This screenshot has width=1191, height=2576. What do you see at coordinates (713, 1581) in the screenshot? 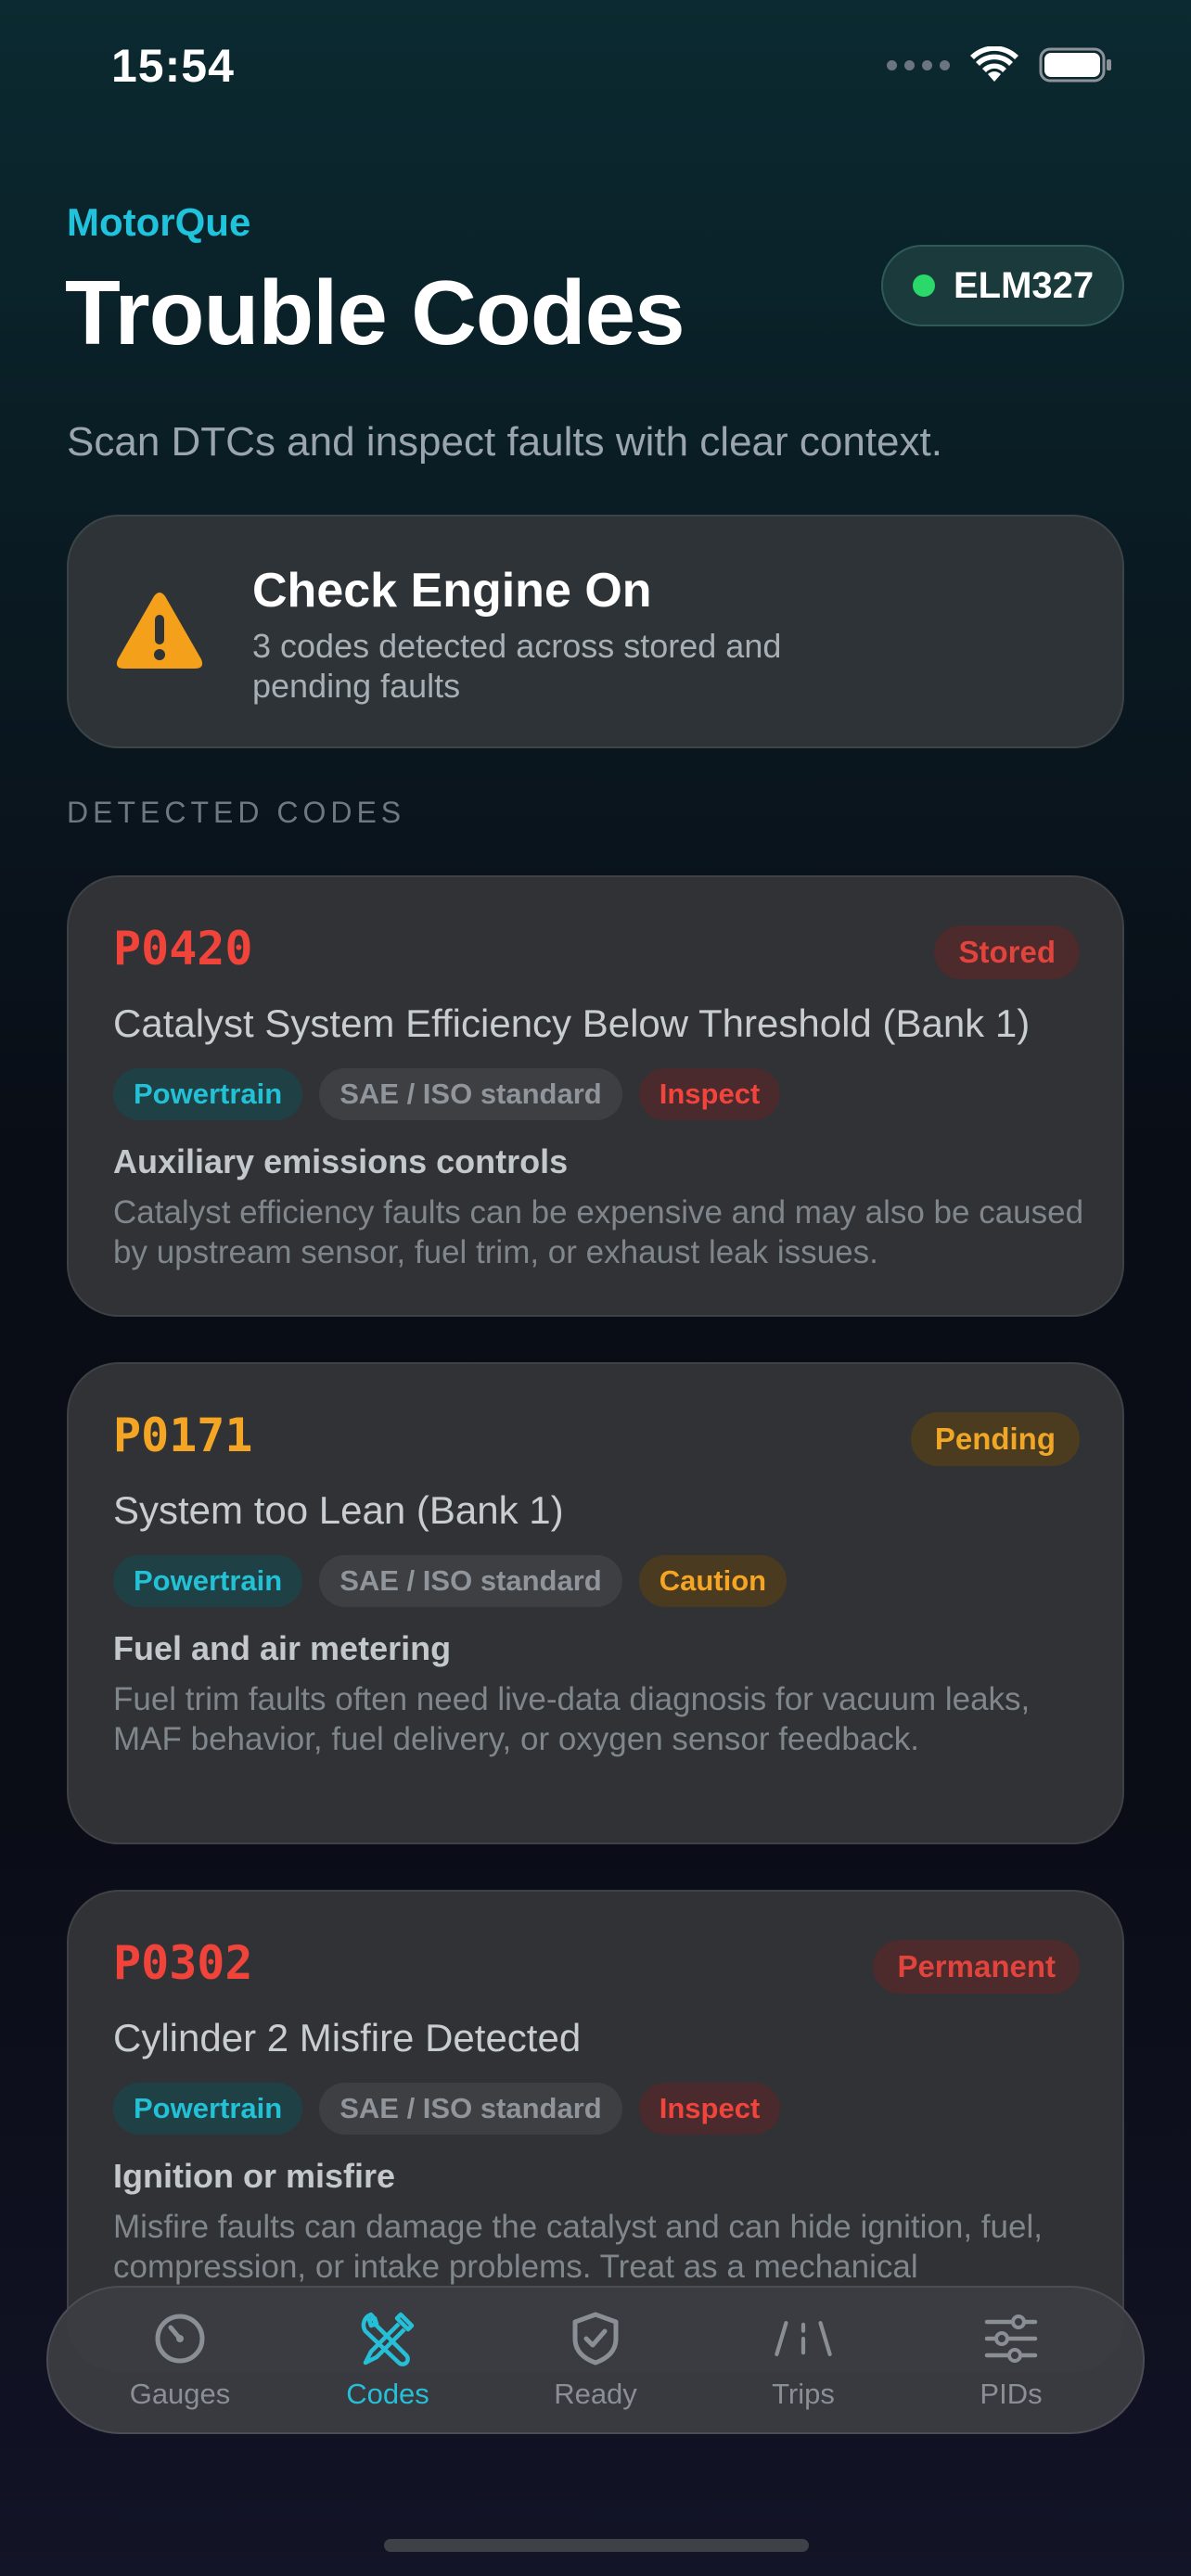
I see `tag-severity: Caution` at bounding box center [713, 1581].